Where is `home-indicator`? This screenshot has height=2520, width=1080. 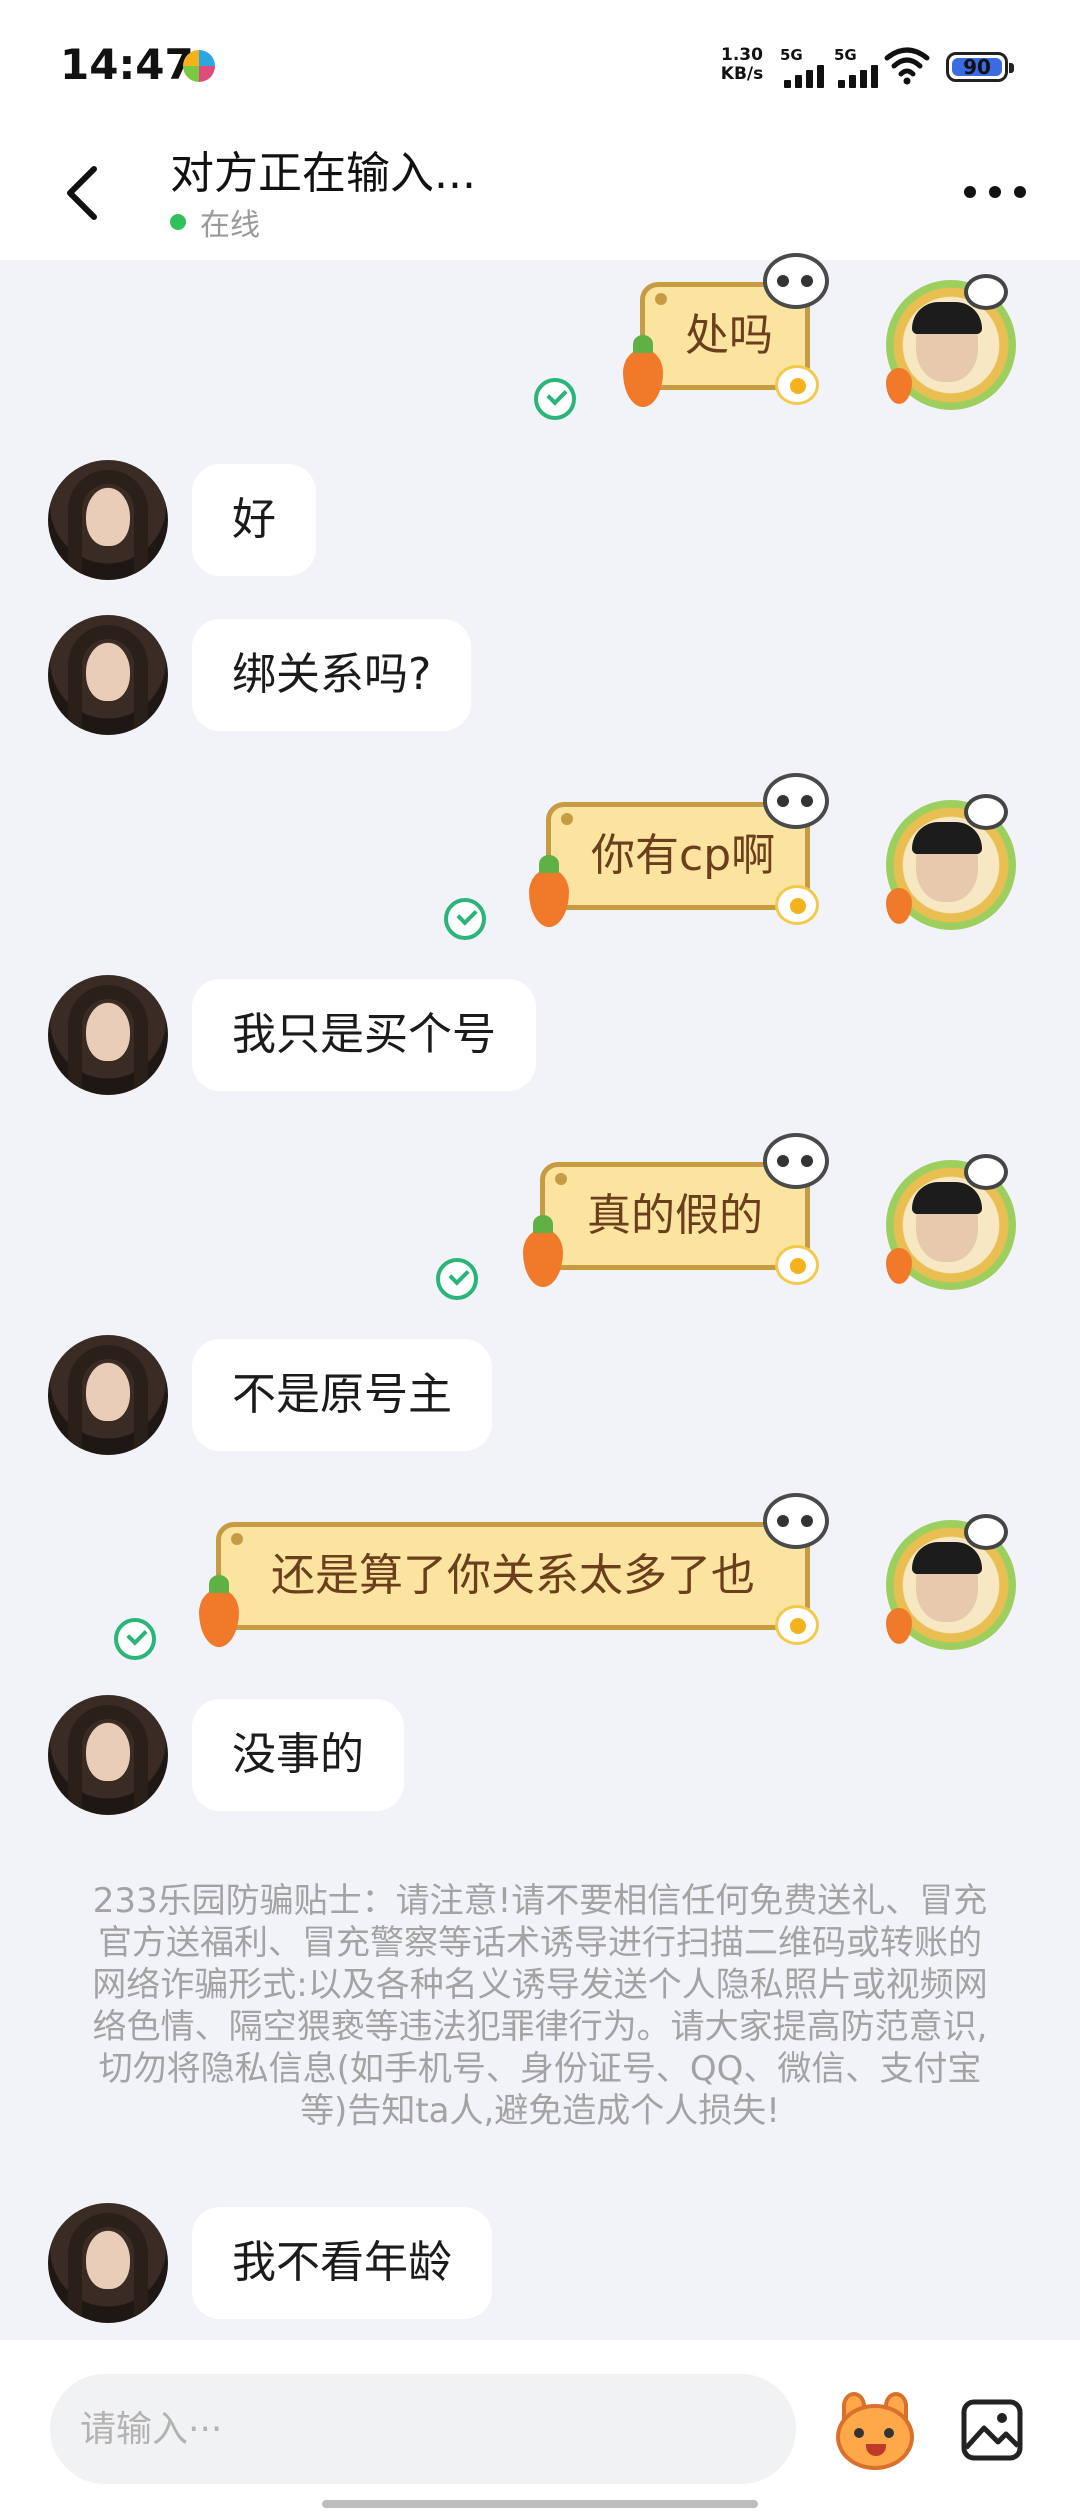
home-indicator is located at coordinates (540, 2504).